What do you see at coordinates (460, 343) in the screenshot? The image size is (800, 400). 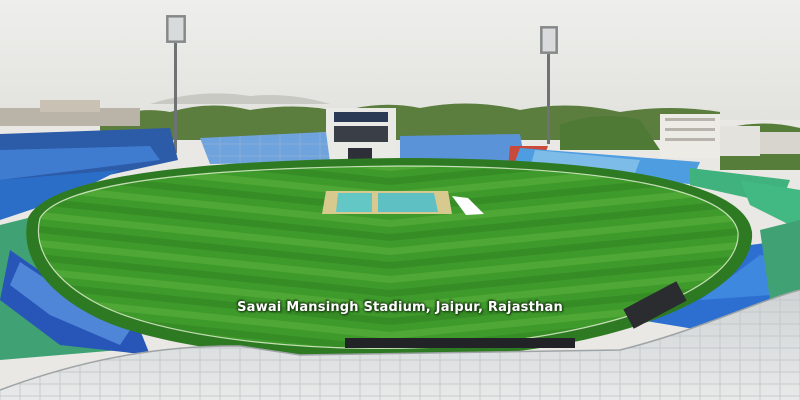 I see `advertising-boards` at bounding box center [460, 343].